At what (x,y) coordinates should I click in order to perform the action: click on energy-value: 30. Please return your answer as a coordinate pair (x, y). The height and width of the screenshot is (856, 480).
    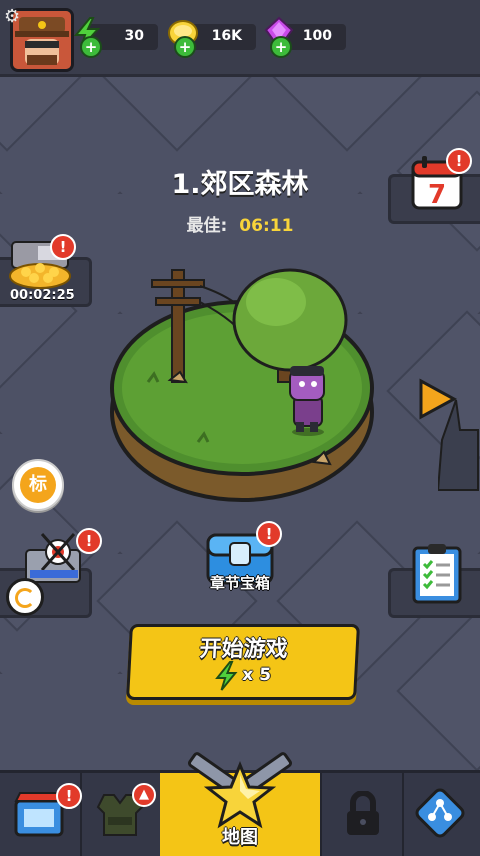
    Looking at the image, I should click on (134, 36).